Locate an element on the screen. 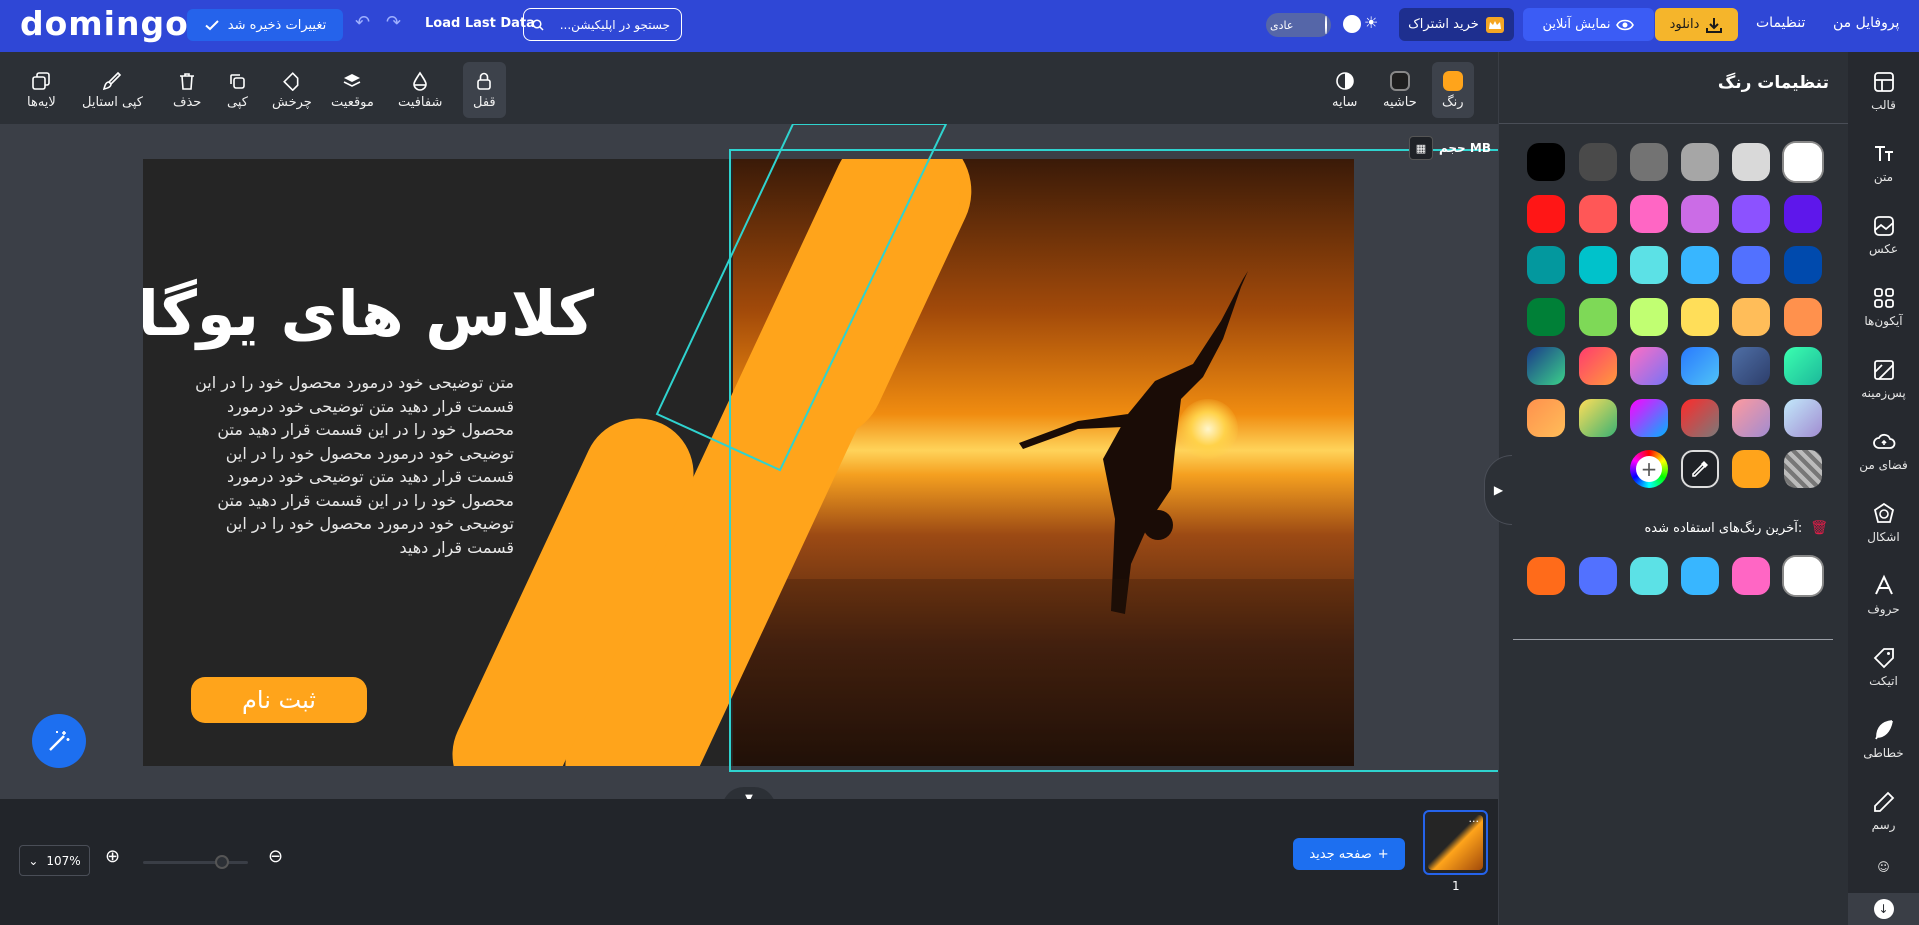 This screenshot has height=925, width=1919. tool-shadow: سایه is located at coordinates (1344, 90).